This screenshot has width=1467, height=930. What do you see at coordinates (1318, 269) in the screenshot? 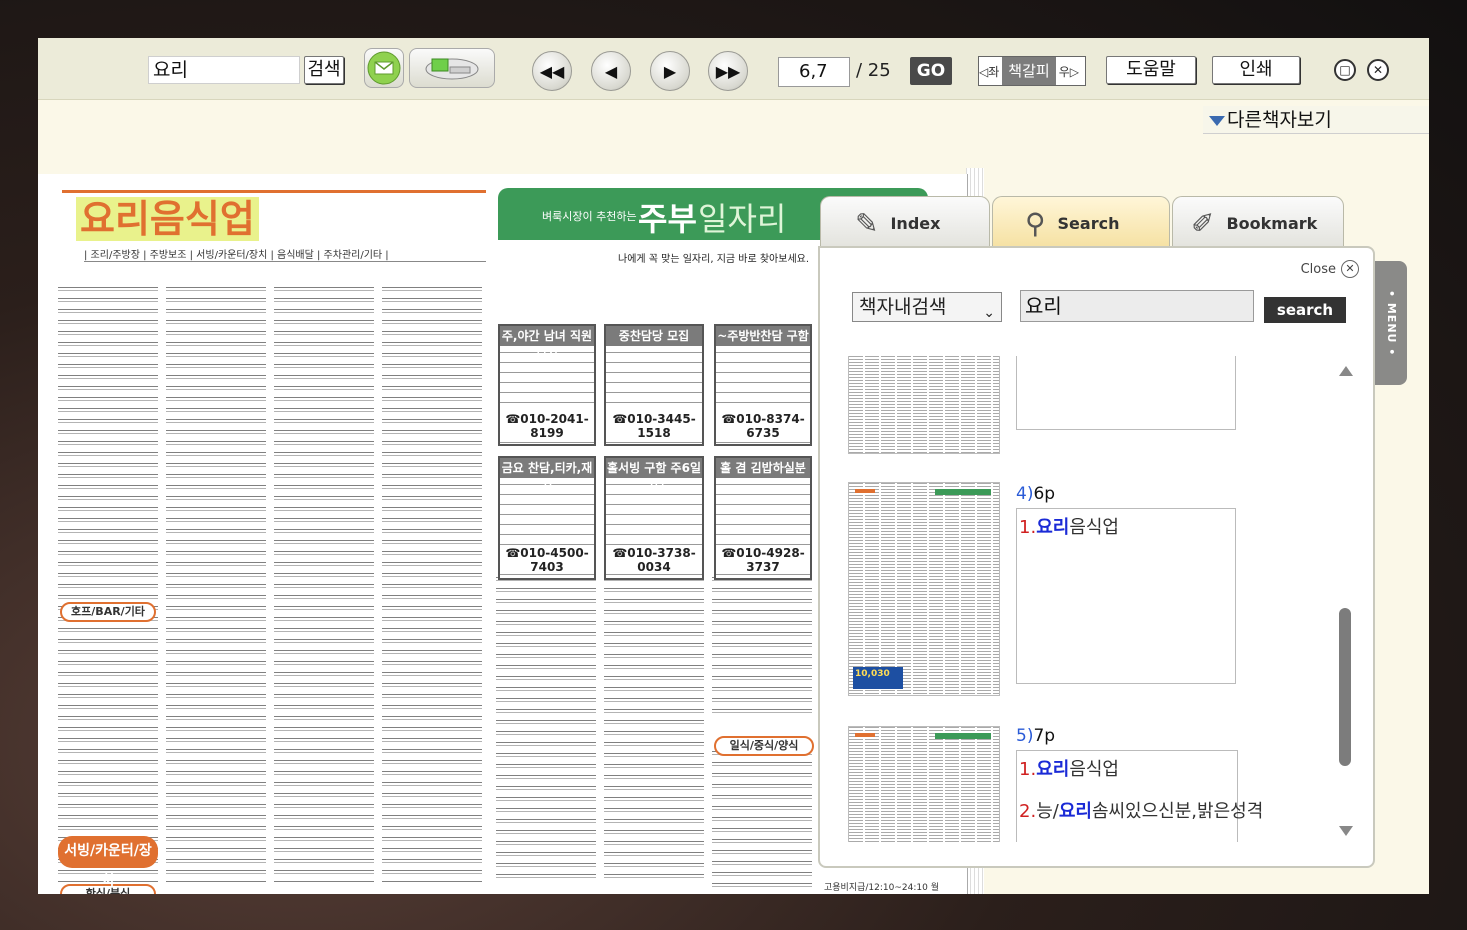
I see `close-label: Close` at bounding box center [1318, 269].